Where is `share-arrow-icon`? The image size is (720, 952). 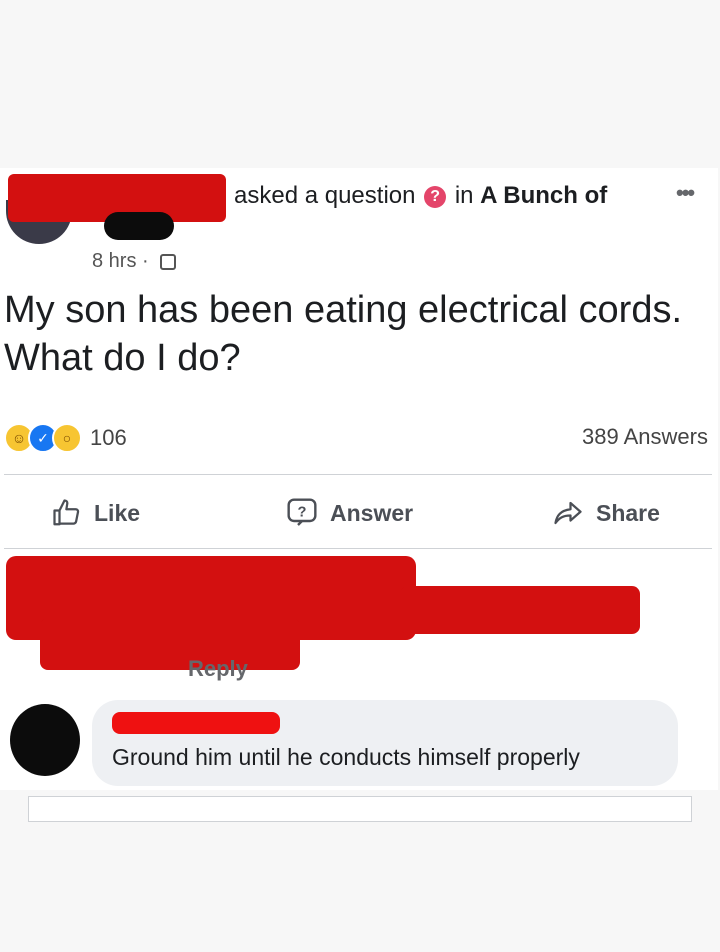 share-arrow-icon is located at coordinates (568, 513).